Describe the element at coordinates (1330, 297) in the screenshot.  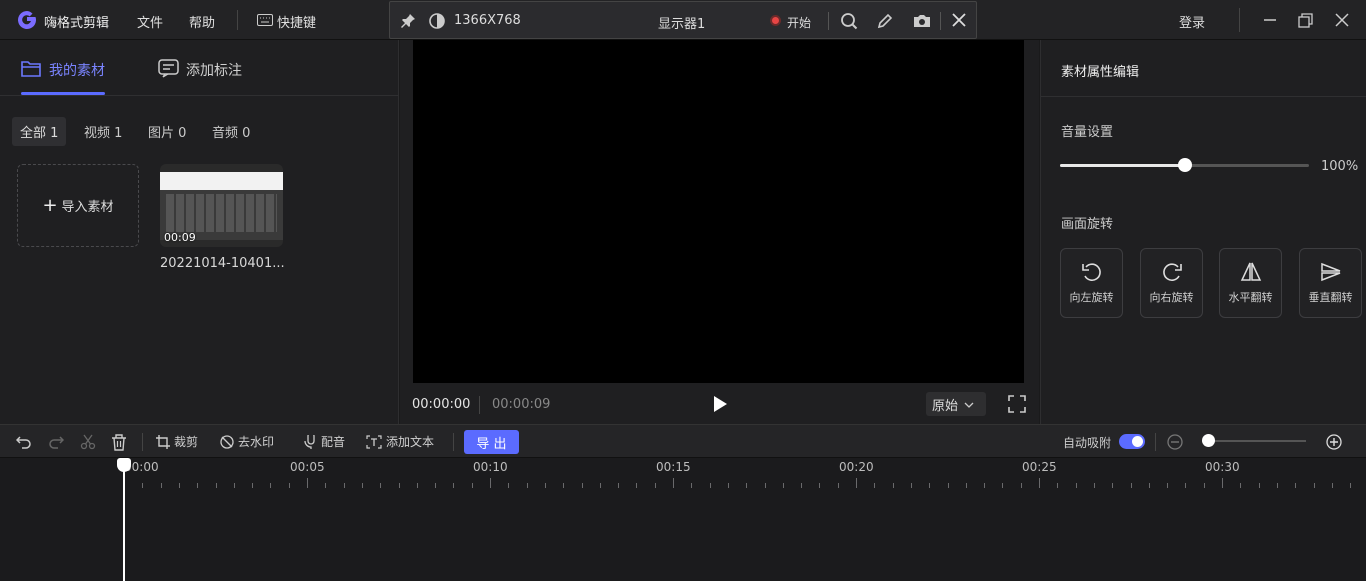
I see `flip-vertical-label: 垂直翻转` at that location.